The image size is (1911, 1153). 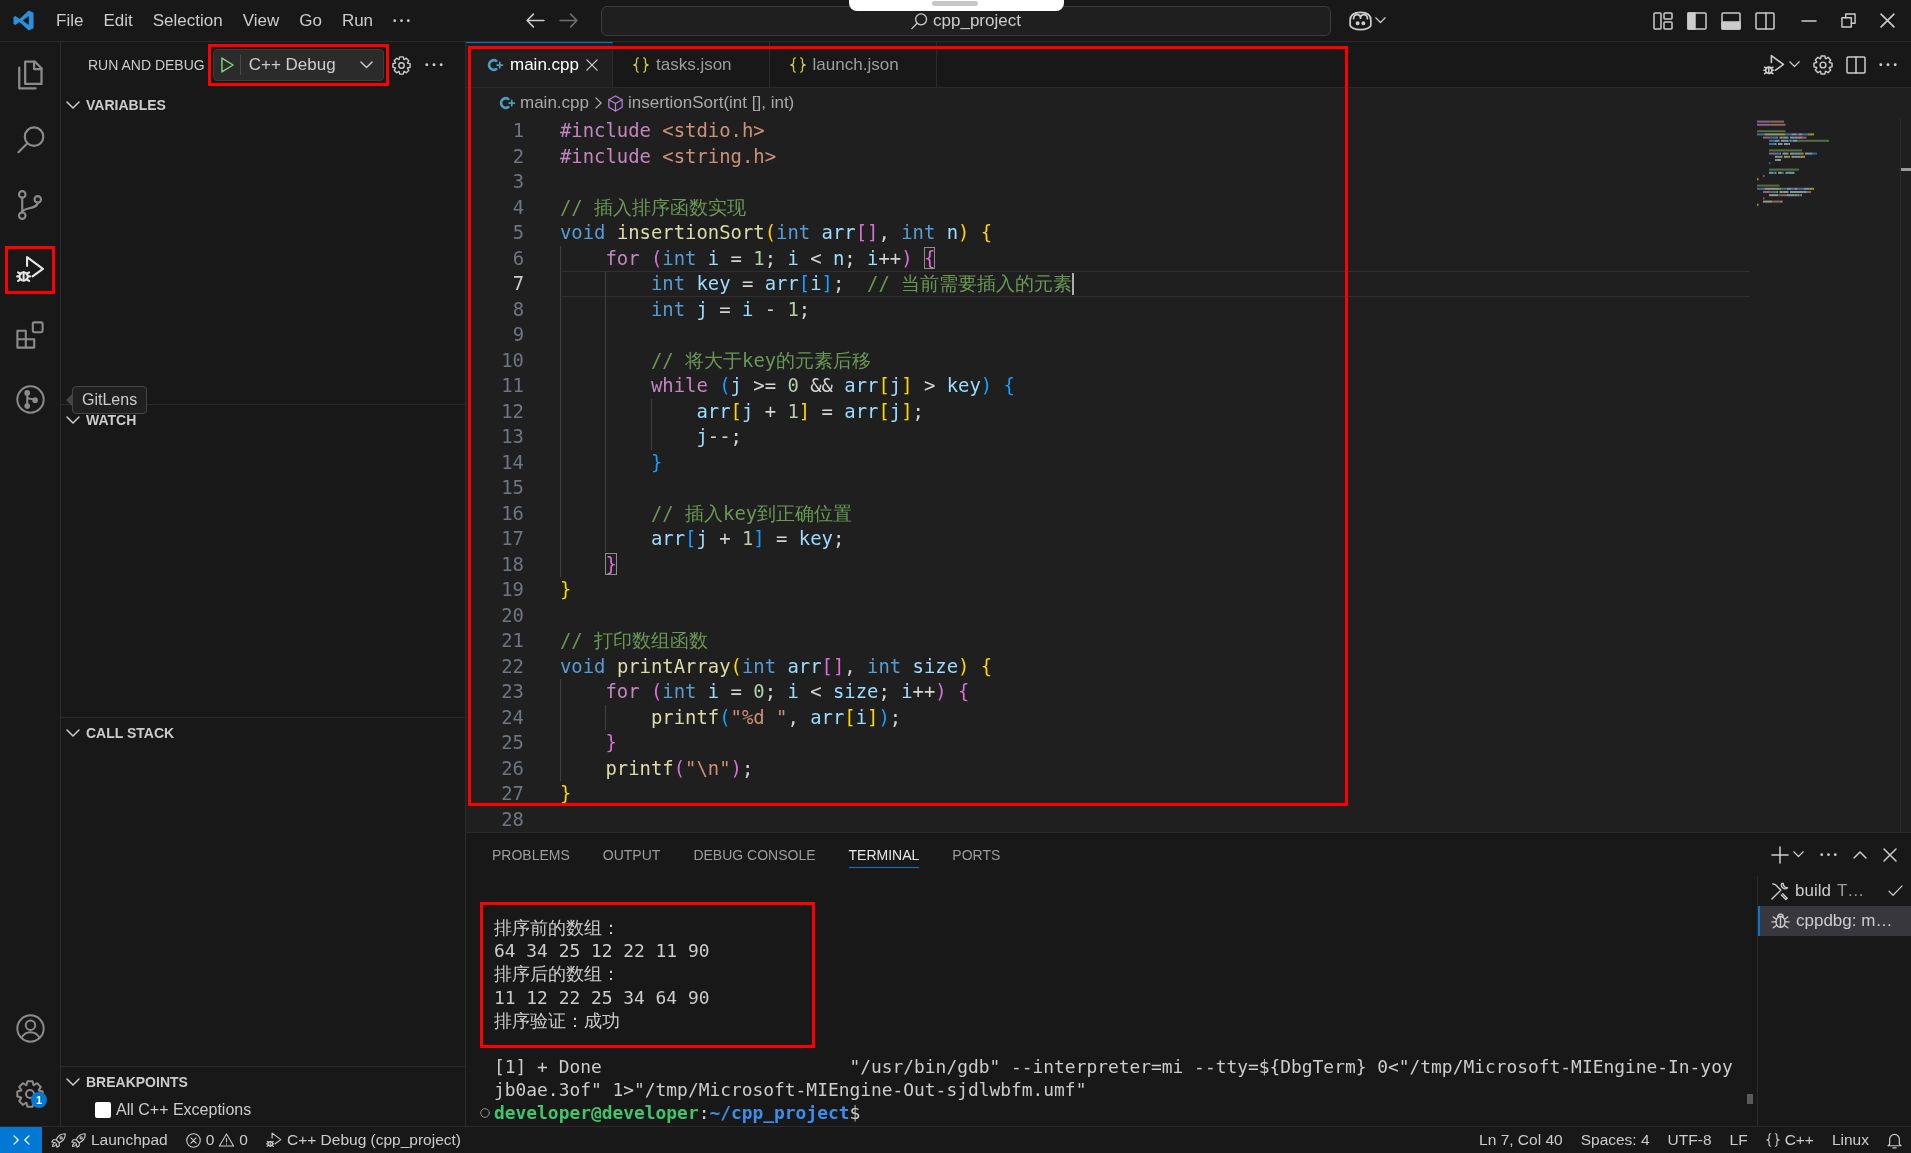 I want to click on start-debug-icon, so click(x=227, y=65).